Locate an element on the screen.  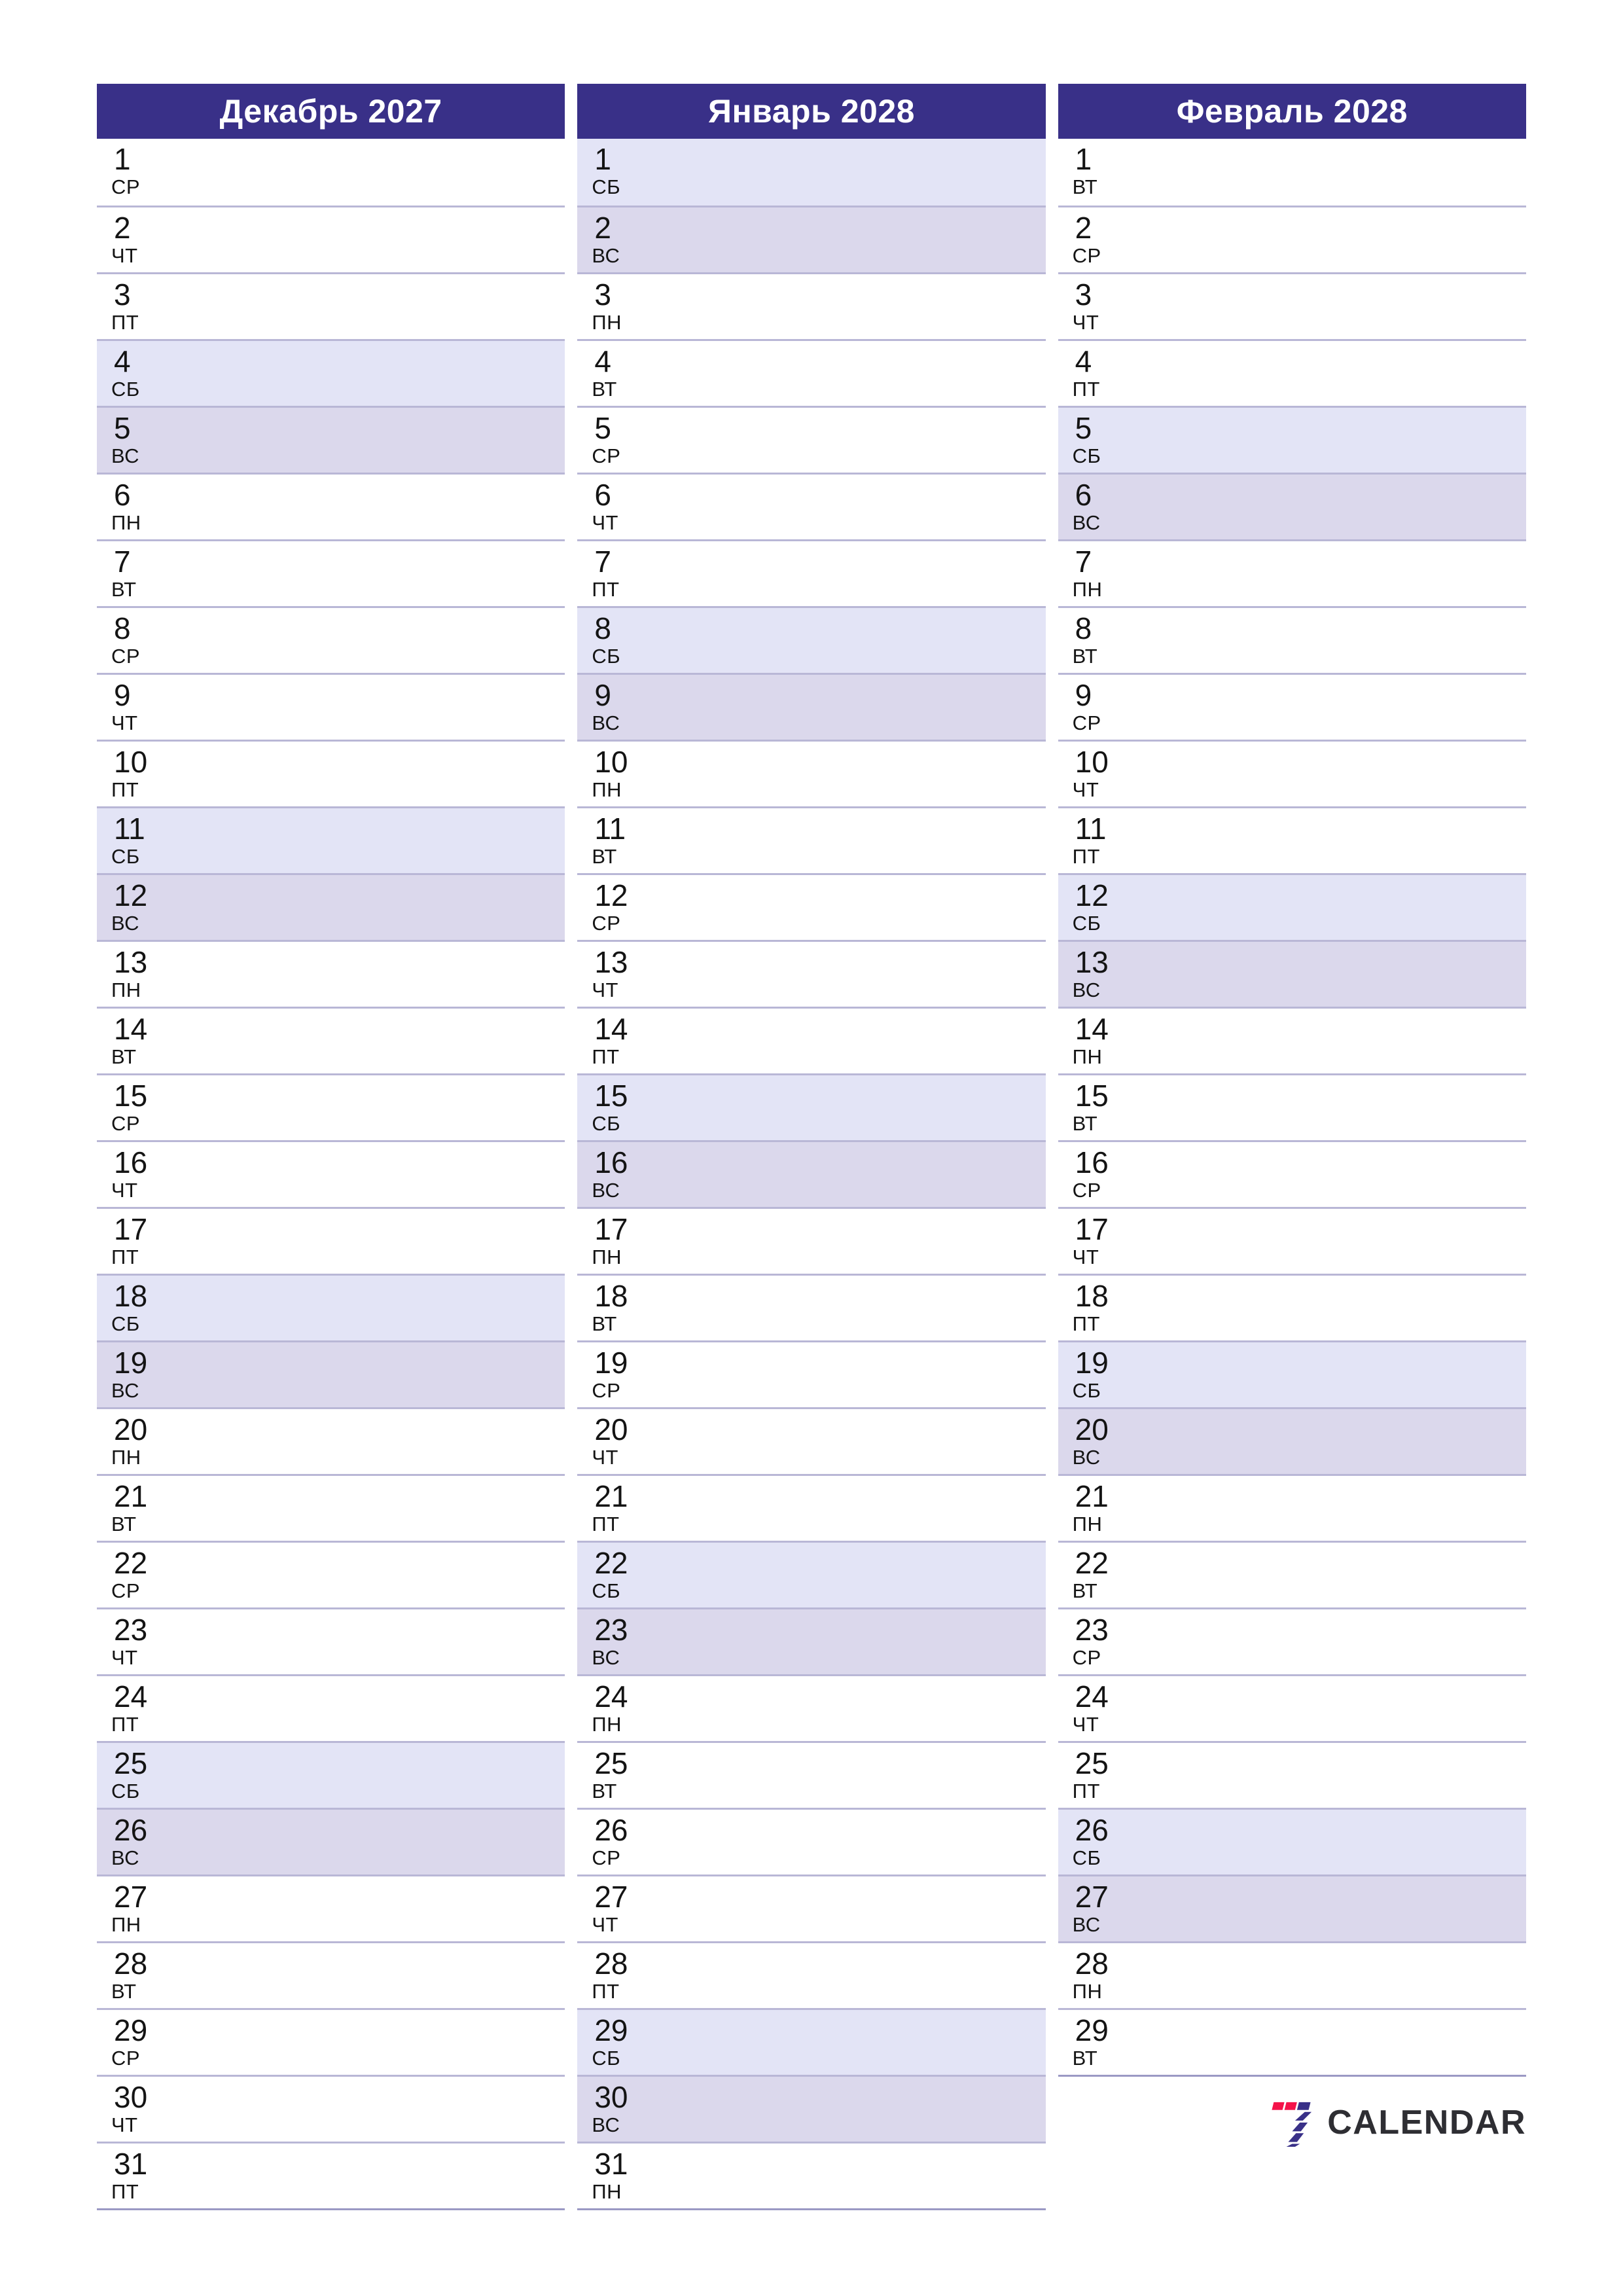
day-row: 8 СБ is located at coordinates (811, 639).